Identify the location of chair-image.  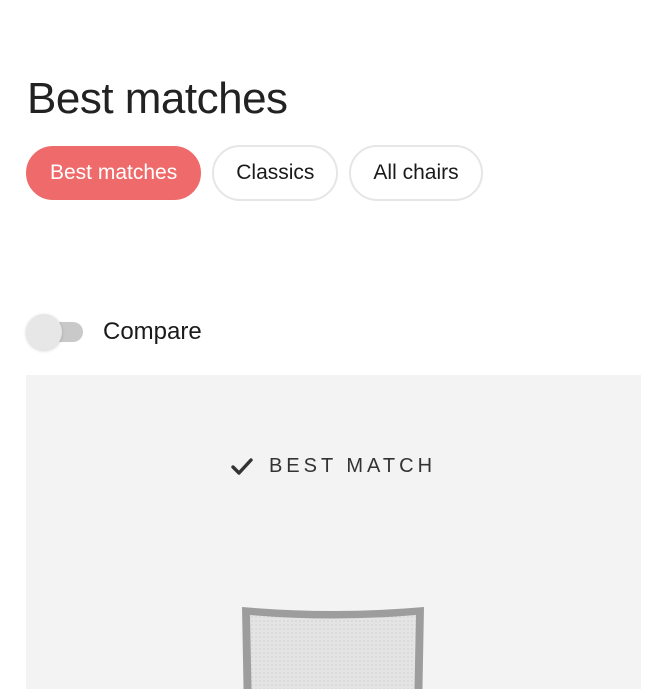
(333, 646).